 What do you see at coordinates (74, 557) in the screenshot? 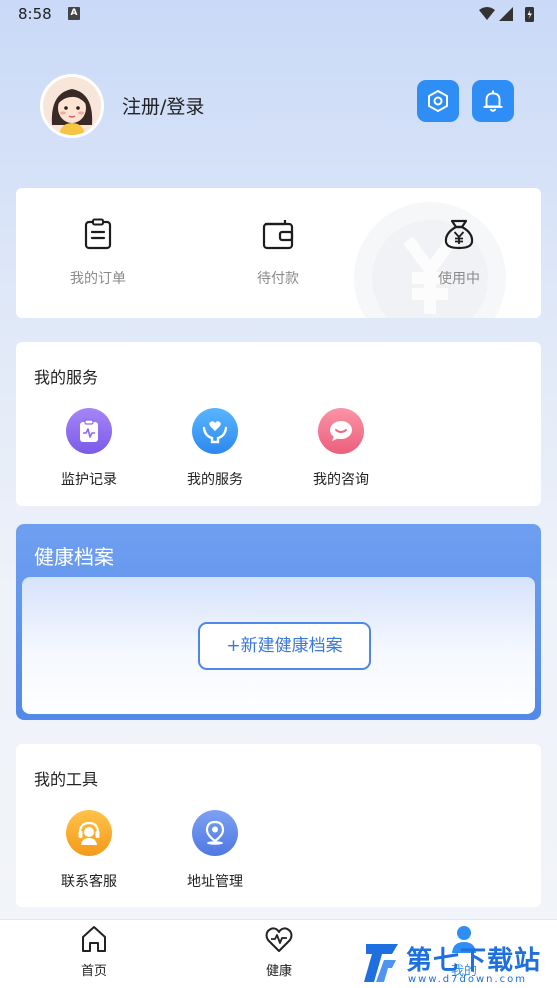
I see `health-record-title: 健康档案` at bounding box center [74, 557].